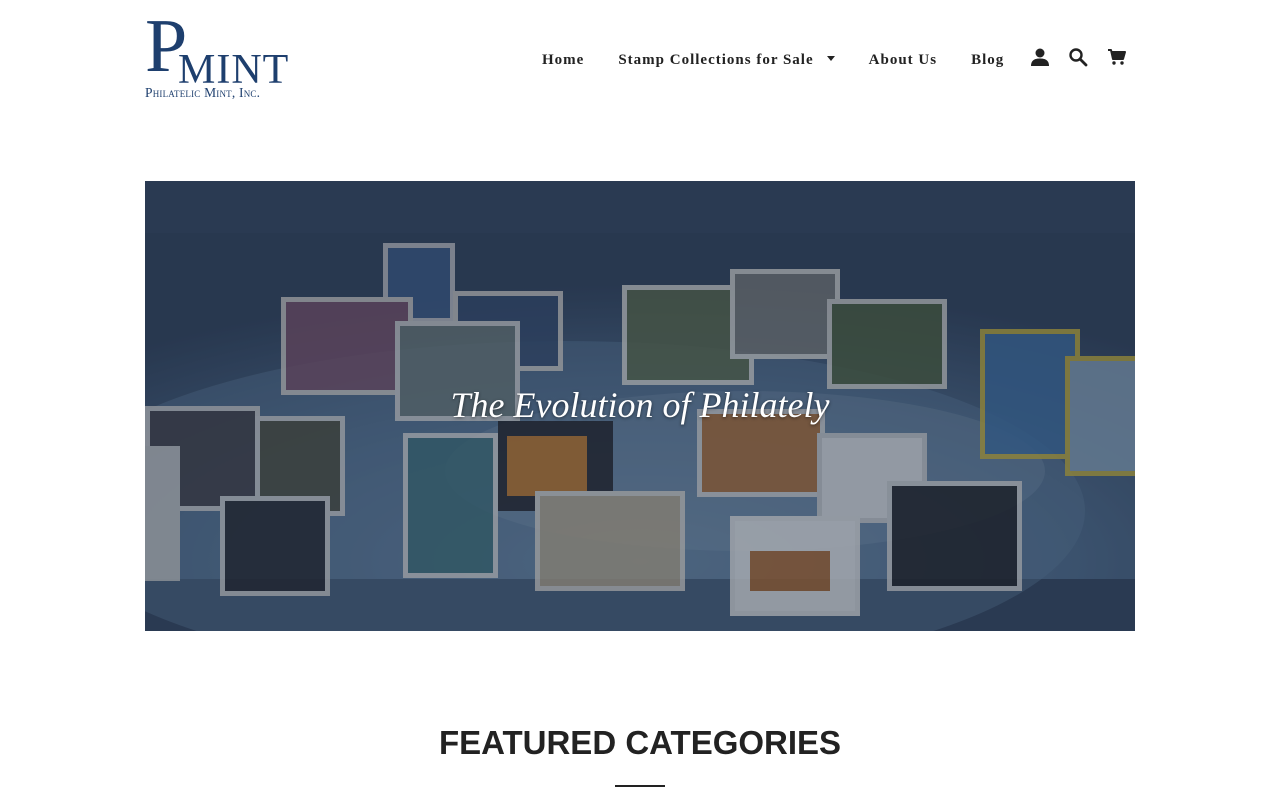 The height and width of the screenshot is (800, 1280). I want to click on nav-blog-label: Blog, so click(988, 59).